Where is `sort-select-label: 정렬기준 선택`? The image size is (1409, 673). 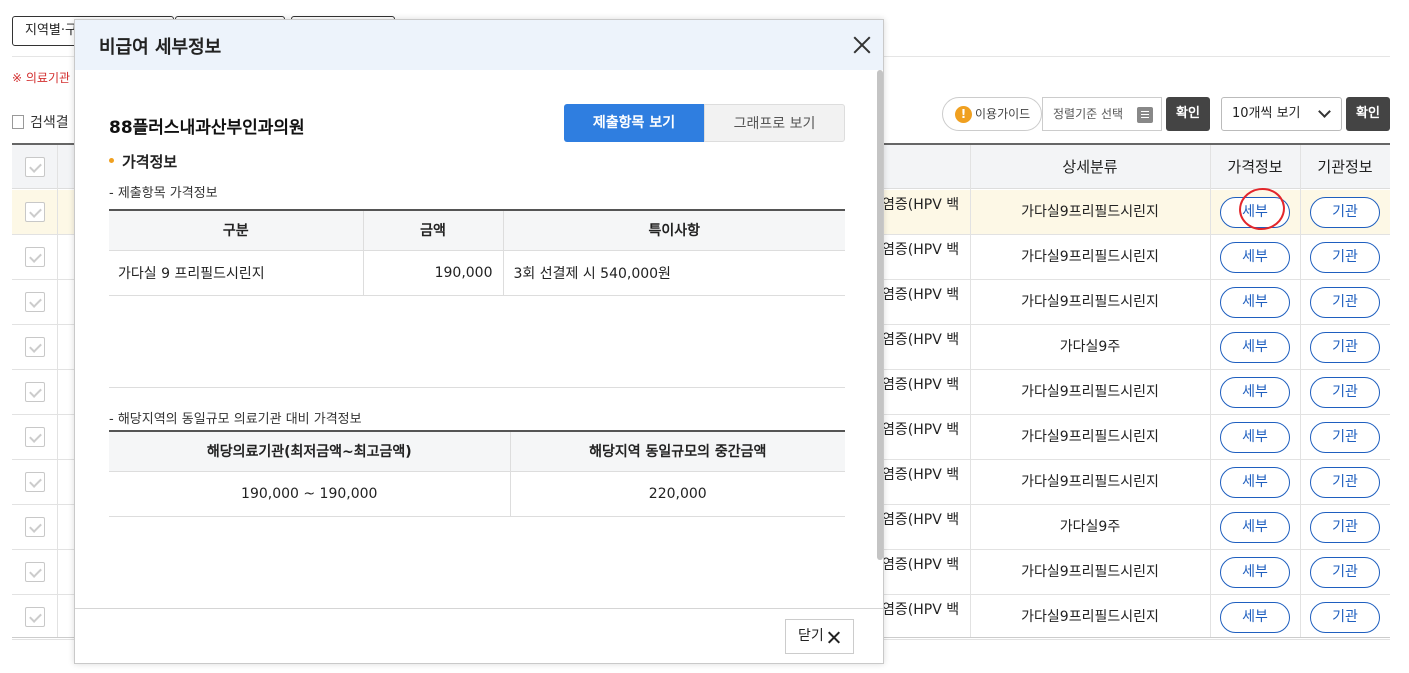 sort-select-label: 정렬기준 선택 is located at coordinates (1088, 114).